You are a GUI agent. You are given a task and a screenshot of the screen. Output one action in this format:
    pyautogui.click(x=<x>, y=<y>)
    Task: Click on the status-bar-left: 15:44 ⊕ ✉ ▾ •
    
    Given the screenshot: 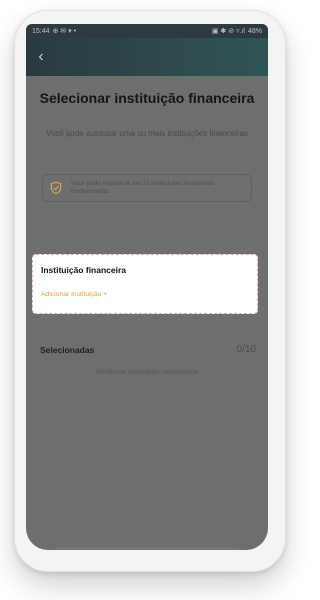 What is the action you would take?
    pyautogui.click(x=54, y=31)
    